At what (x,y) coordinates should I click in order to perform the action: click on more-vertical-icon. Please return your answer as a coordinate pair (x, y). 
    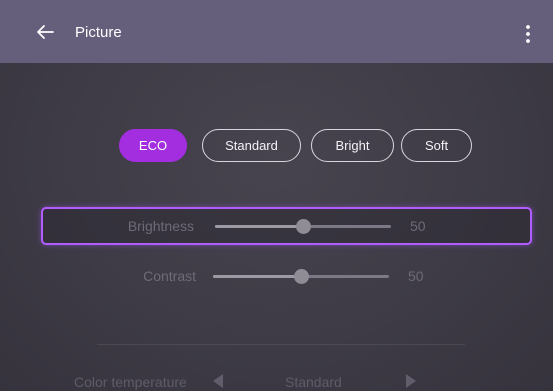
    Looking at the image, I should click on (528, 34).